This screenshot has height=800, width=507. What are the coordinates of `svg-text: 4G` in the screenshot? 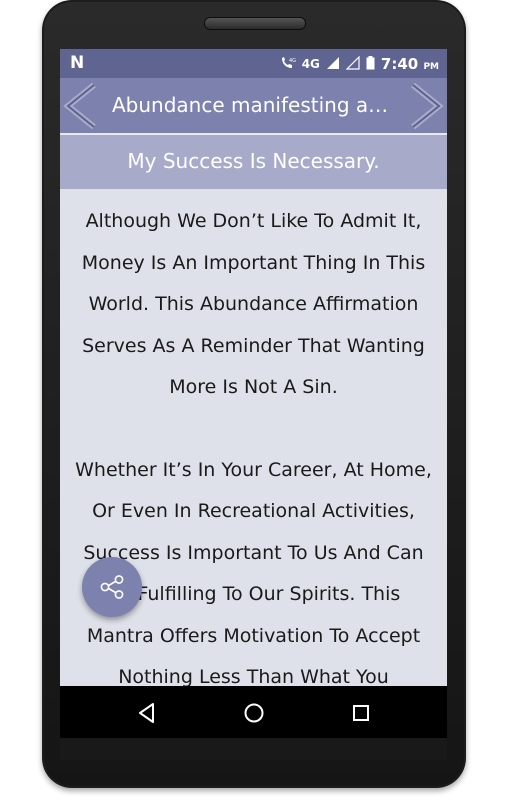 It's located at (292, 61).